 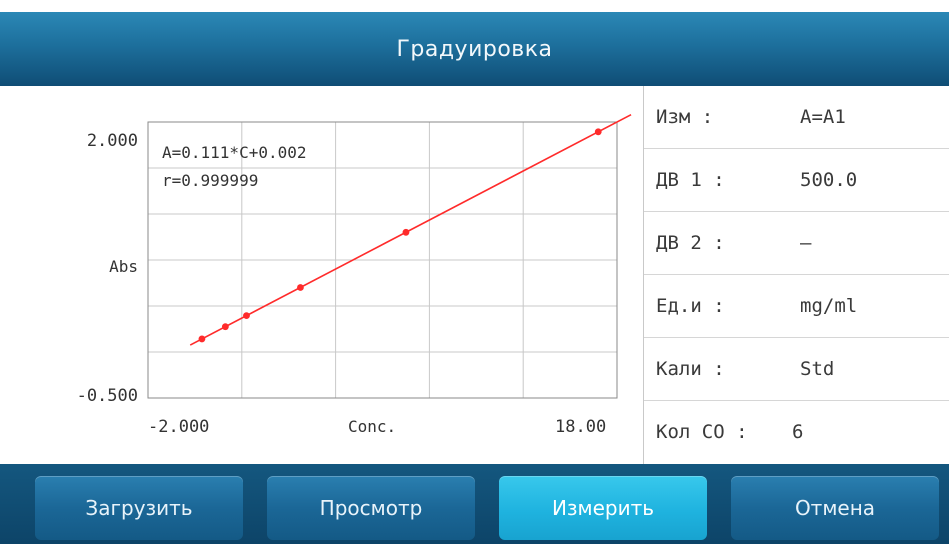 I want to click on load-button: Загрузить, so click(x=139, y=508).